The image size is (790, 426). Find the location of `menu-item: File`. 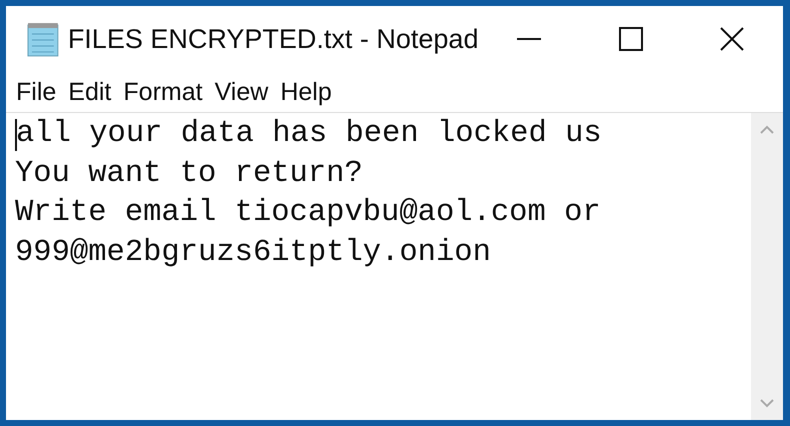

menu-item: File is located at coordinates (36, 92).